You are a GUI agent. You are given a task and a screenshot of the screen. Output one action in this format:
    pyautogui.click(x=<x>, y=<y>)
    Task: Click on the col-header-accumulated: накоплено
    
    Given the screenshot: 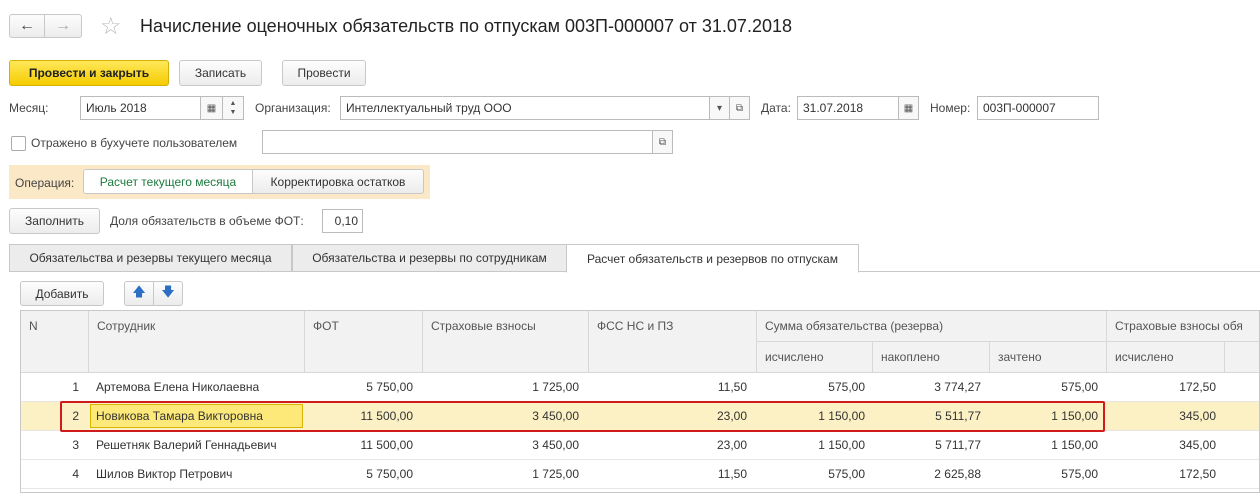 What is the action you would take?
    pyautogui.click(x=931, y=357)
    